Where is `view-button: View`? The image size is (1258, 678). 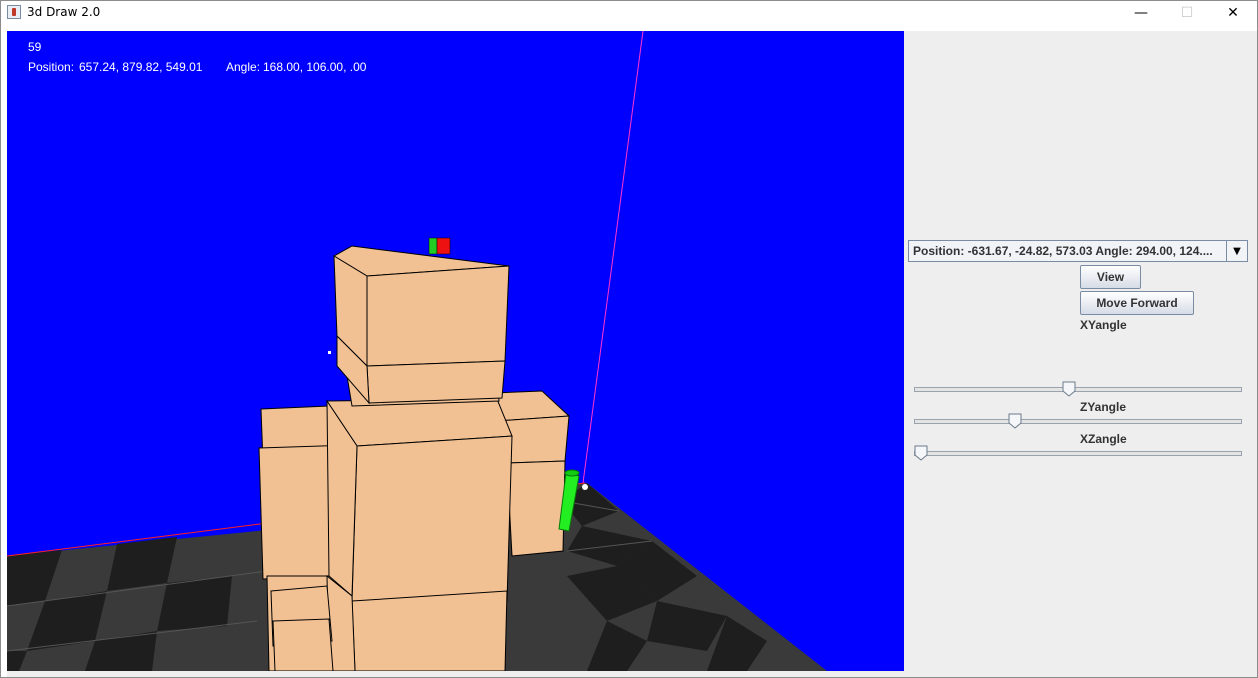
view-button: View is located at coordinates (1110, 277).